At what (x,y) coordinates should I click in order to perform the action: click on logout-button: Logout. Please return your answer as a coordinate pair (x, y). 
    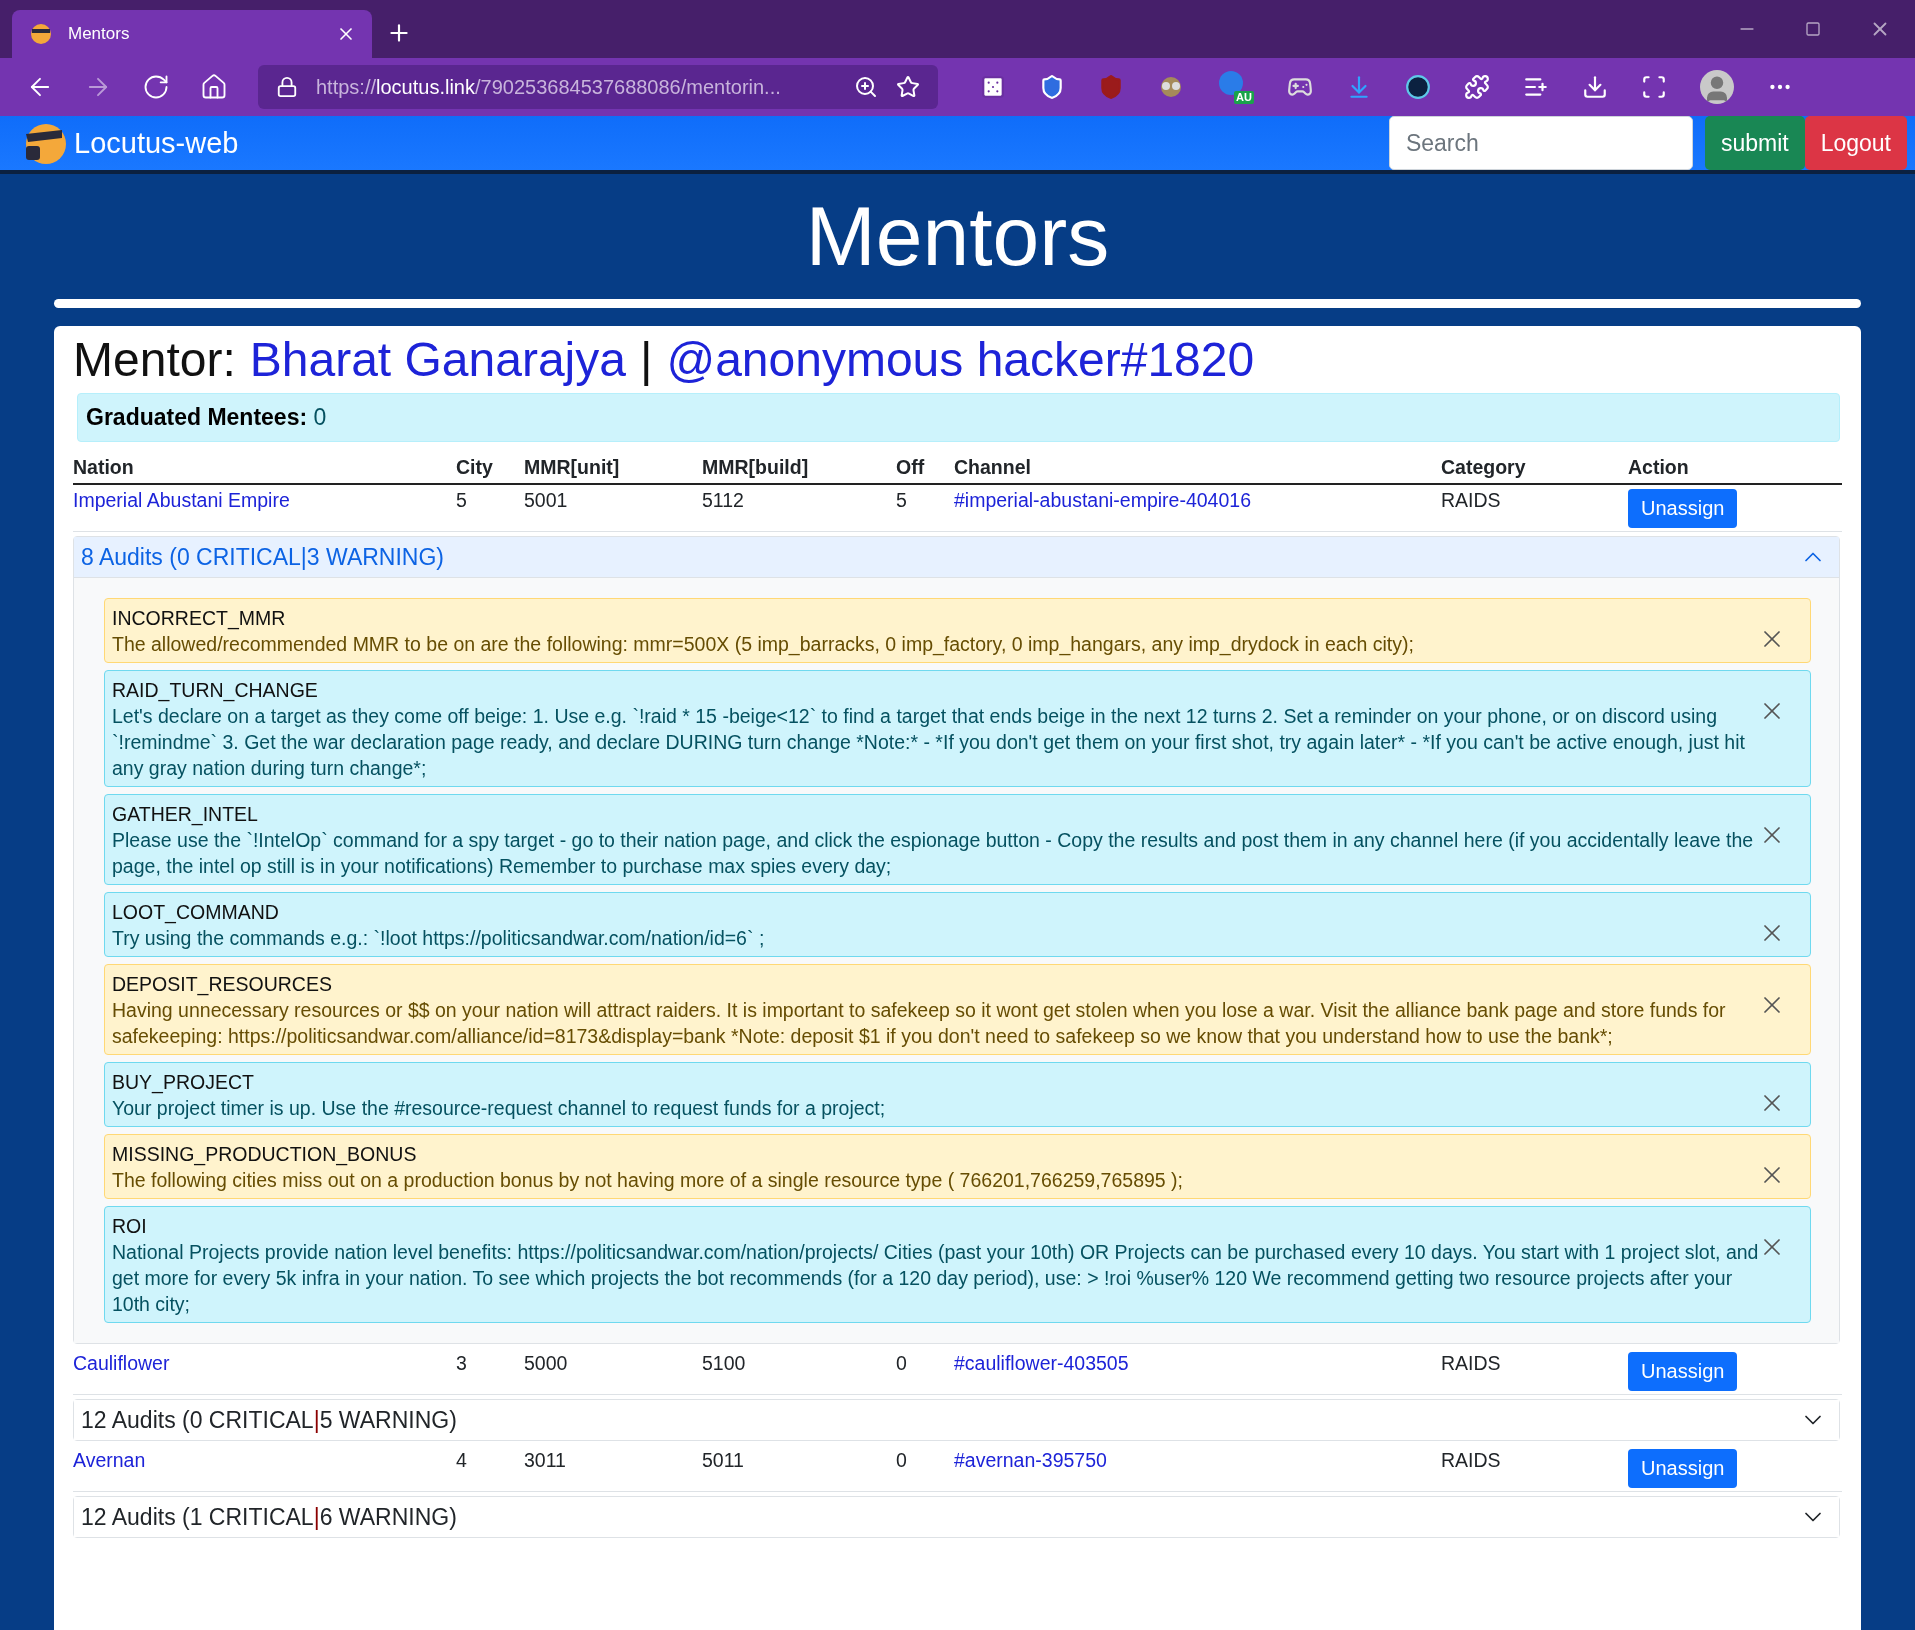
    Looking at the image, I should click on (1855, 143).